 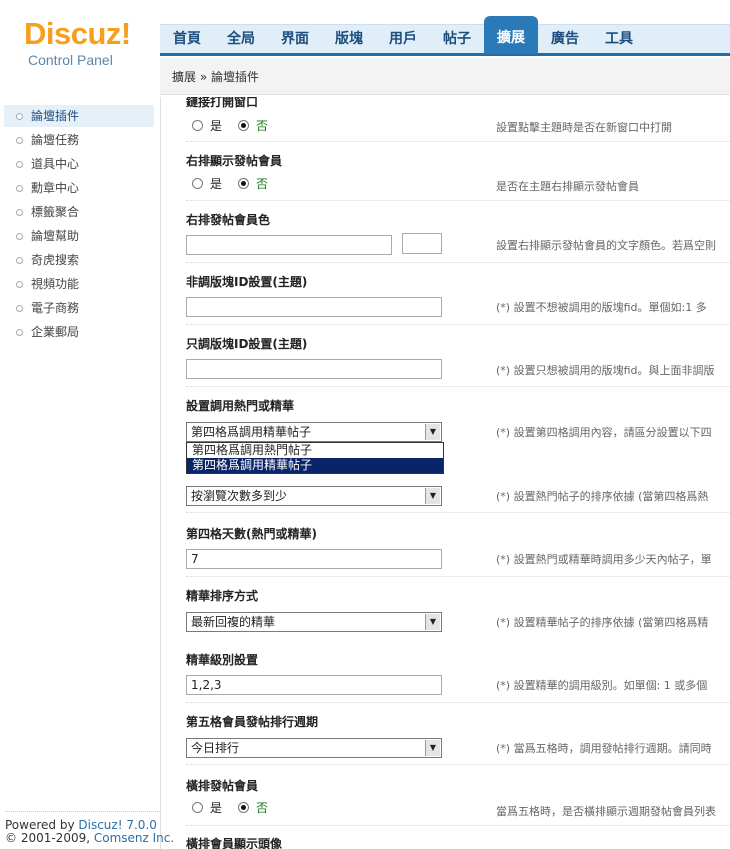 What do you see at coordinates (295, 39) in the screenshot?
I see `nav-tab-style: 界面` at bounding box center [295, 39].